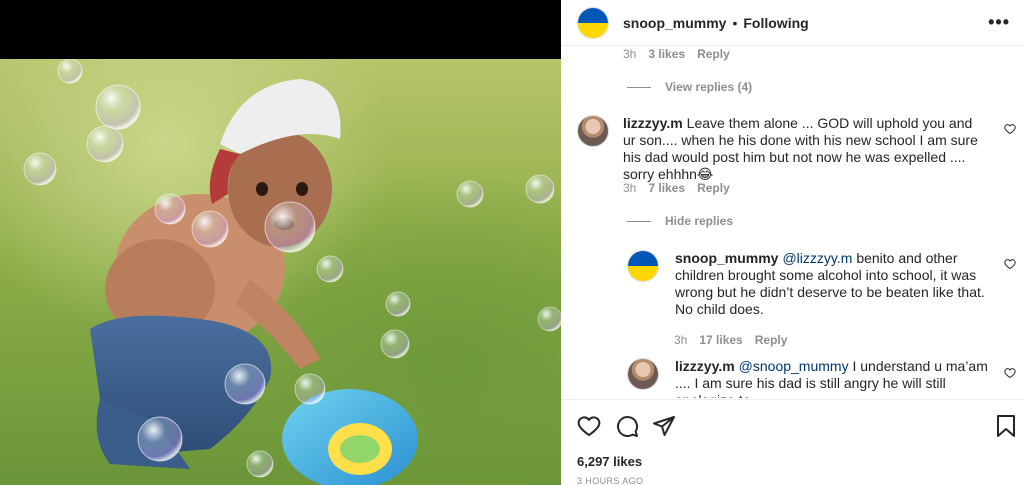 This screenshot has height=485, width=1024. What do you see at coordinates (1010, 129) in the screenshot?
I see `comment-like-icon` at bounding box center [1010, 129].